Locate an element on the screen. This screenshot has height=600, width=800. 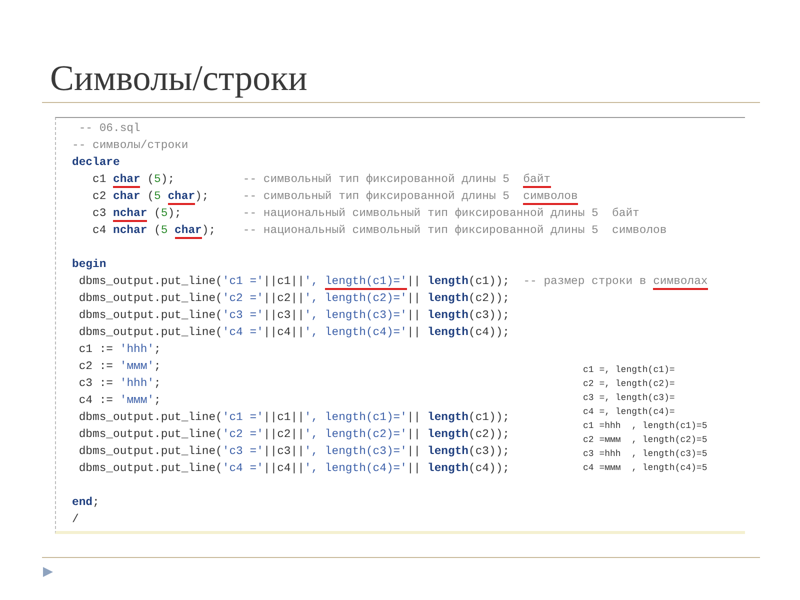
code-line: -- 06.sql is located at coordinates (109, 129).